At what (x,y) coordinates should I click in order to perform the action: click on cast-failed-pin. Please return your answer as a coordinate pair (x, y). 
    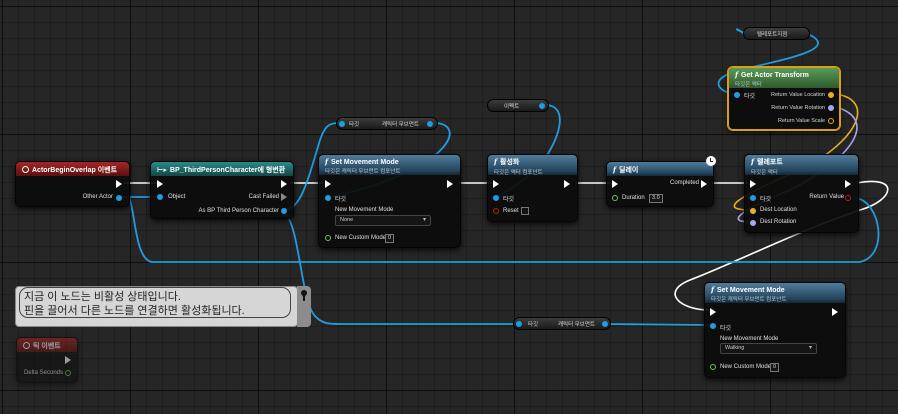
    Looking at the image, I should click on (284, 197).